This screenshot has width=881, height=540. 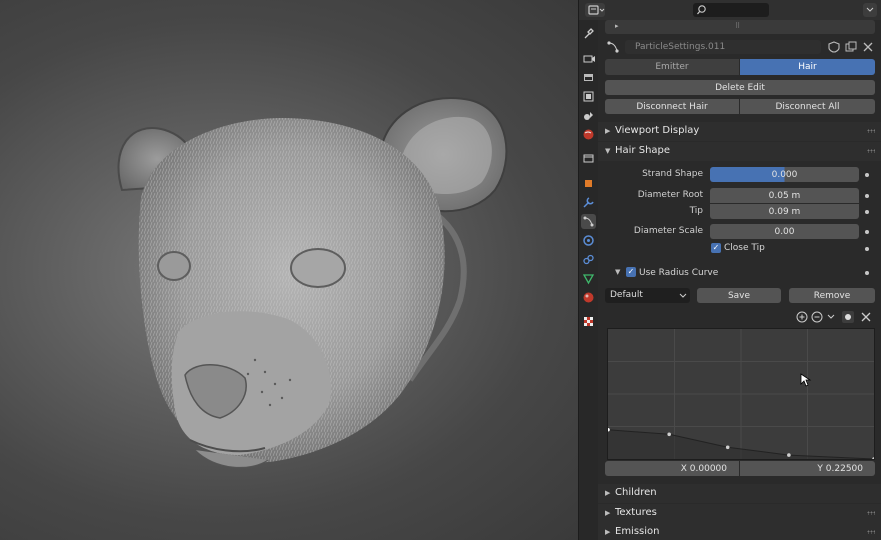 I want to click on chevron-down-icon, so click(x=831, y=316).